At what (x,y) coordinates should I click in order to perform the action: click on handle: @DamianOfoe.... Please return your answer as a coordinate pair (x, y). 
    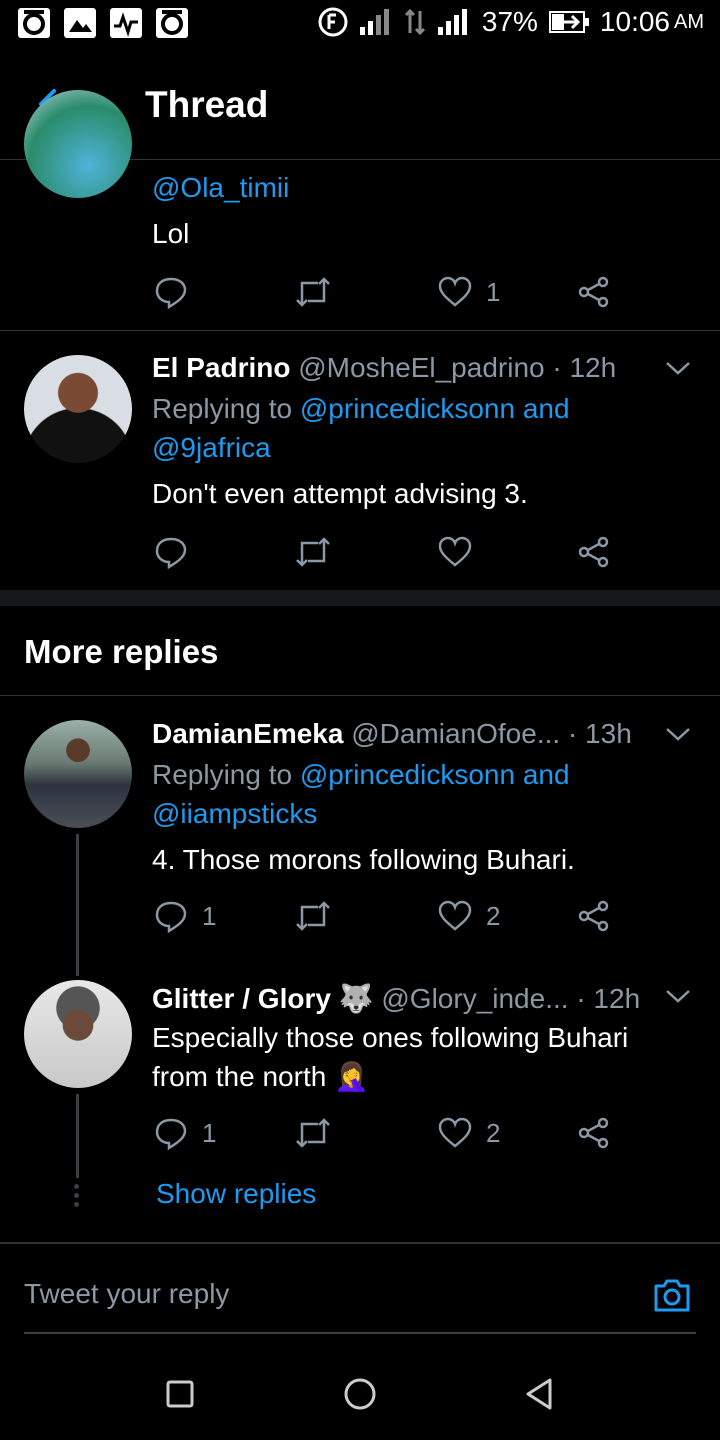
    Looking at the image, I should click on (455, 733).